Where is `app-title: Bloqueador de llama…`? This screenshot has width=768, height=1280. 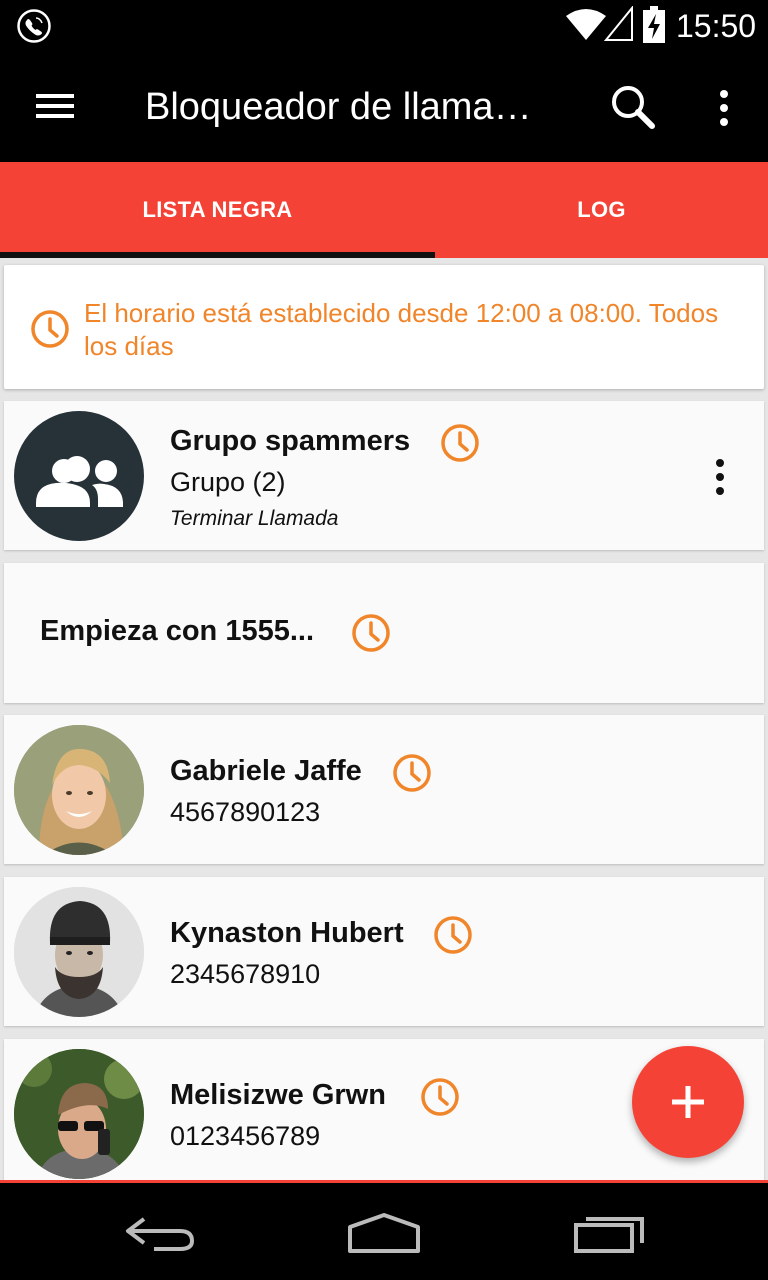
app-title: Bloqueador de llama… is located at coordinates (338, 107).